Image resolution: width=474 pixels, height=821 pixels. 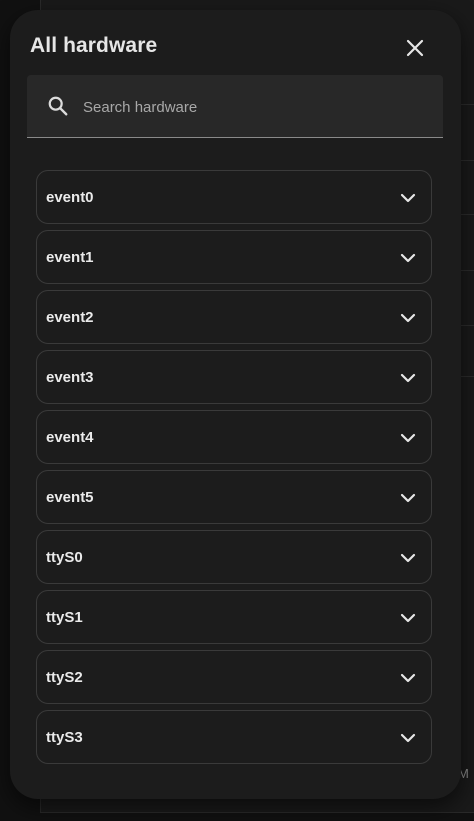 I want to click on list-item: event3, so click(x=234, y=377).